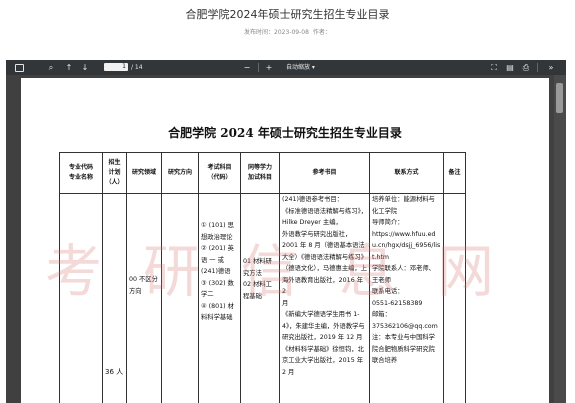  Describe the element at coordinates (403, 274) in the screenshot. I see `contact-line: 学院联系人：邓老师、王老师` at that location.